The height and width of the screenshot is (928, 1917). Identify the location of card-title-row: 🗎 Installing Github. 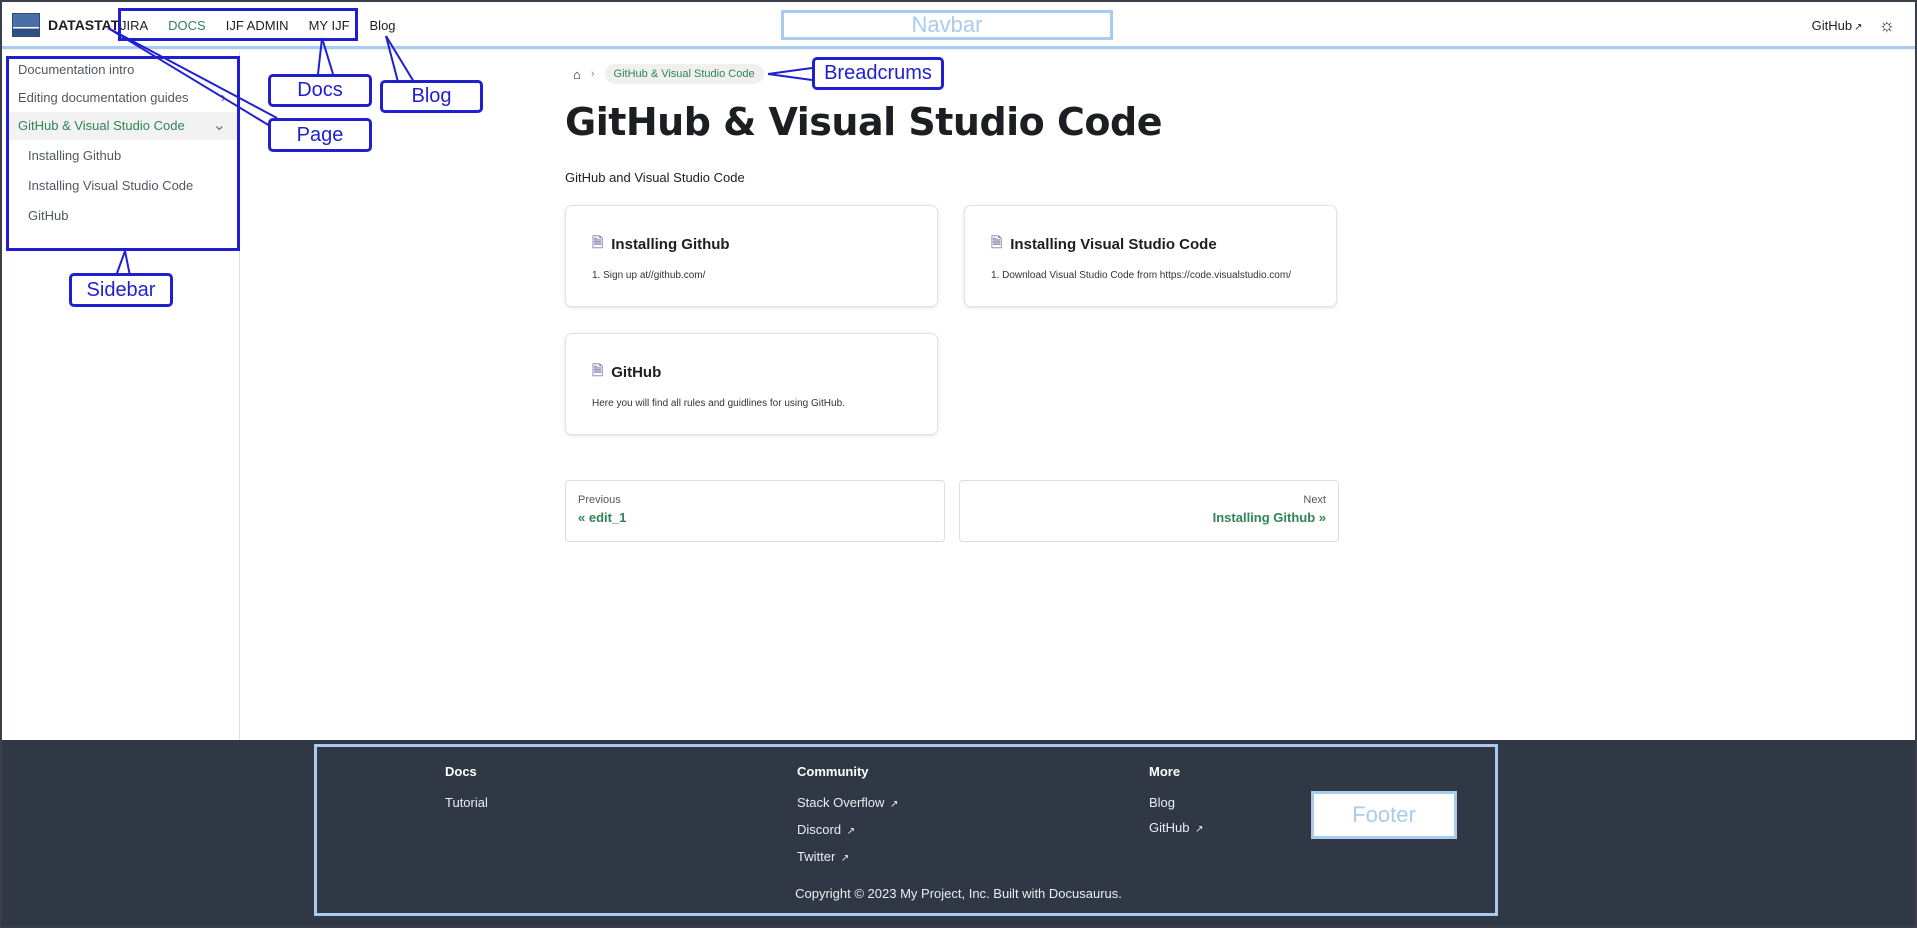
(751, 244).